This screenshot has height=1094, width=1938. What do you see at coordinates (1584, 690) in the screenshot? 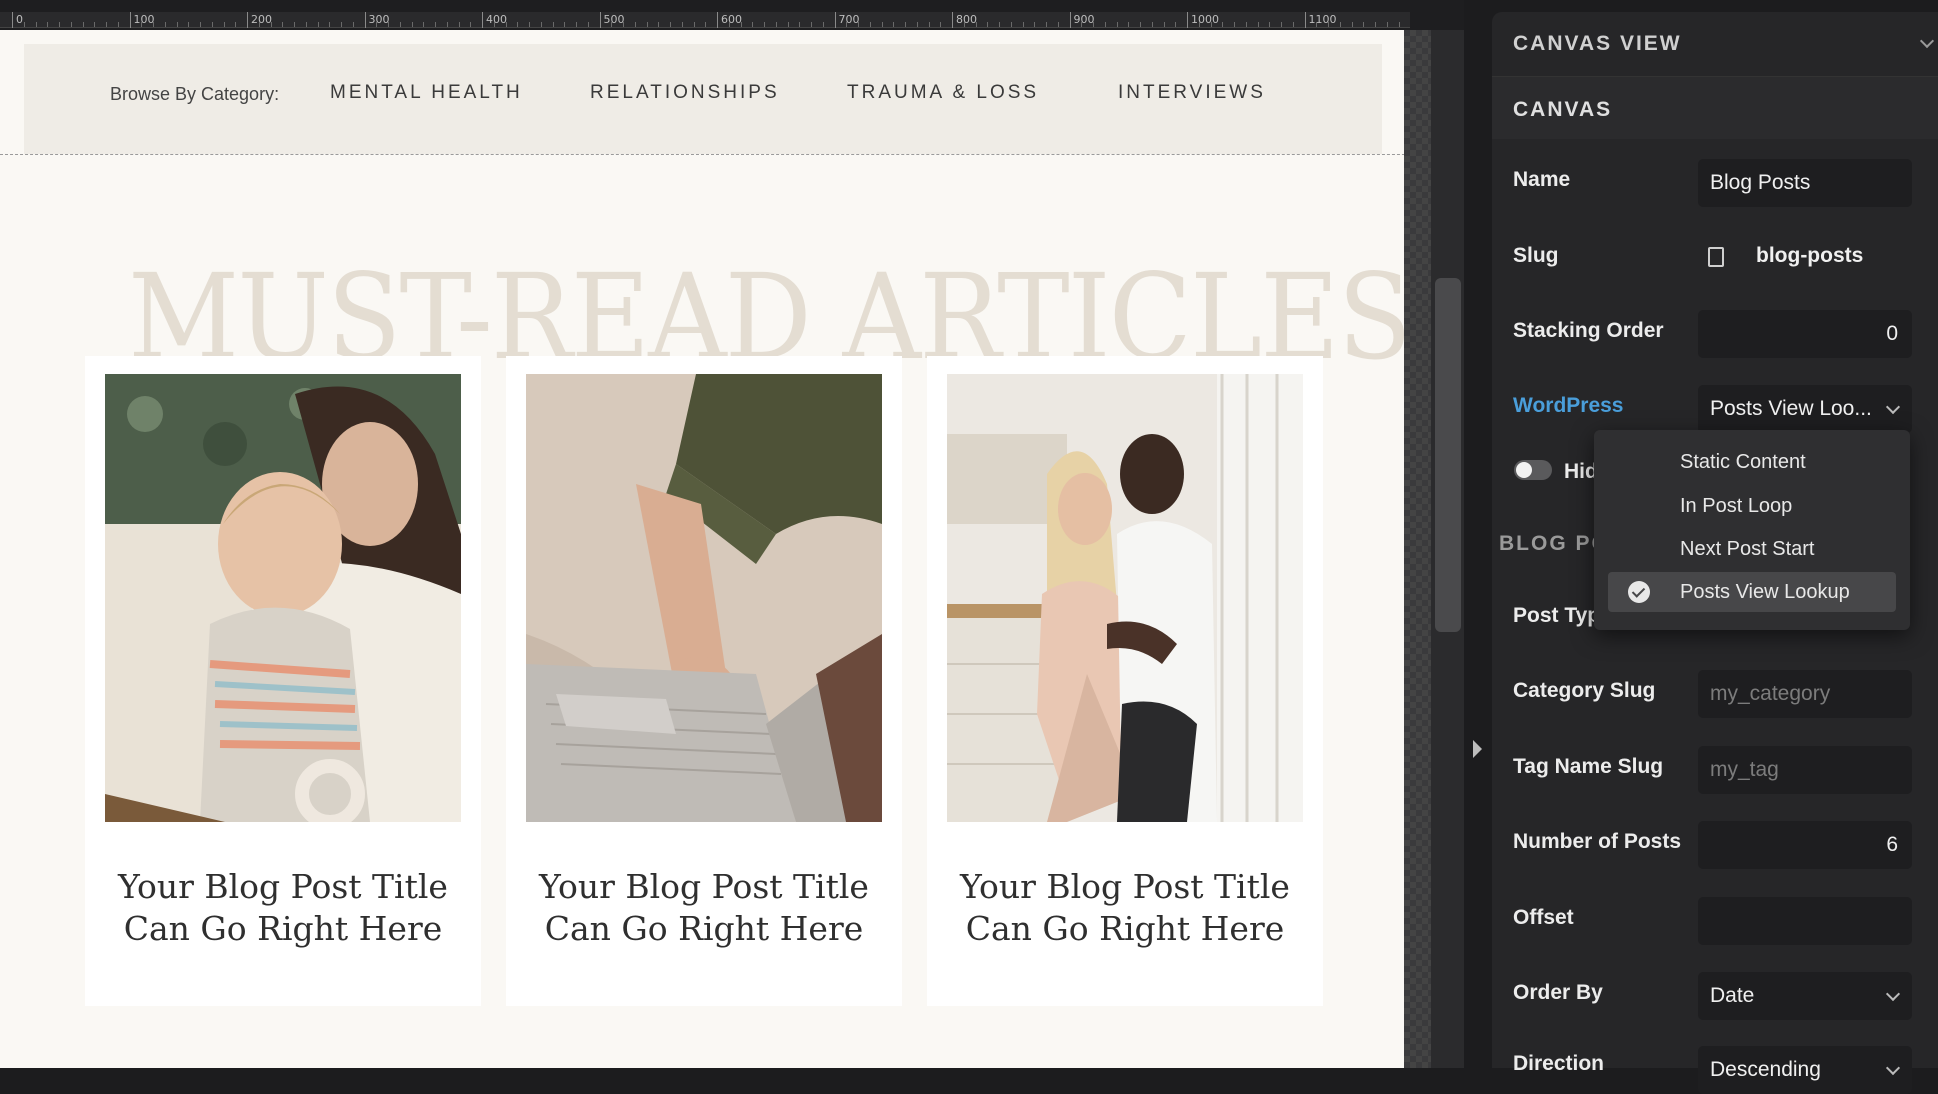
I see `category-slug-label: Category Slug` at bounding box center [1584, 690].